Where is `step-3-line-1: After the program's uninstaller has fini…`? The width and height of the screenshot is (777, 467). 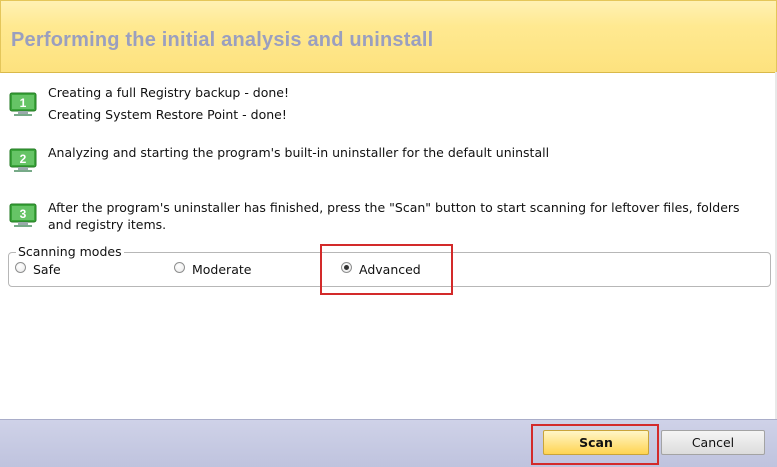
step-3-line-1: After the program's uninstaller has fini… is located at coordinates (394, 216).